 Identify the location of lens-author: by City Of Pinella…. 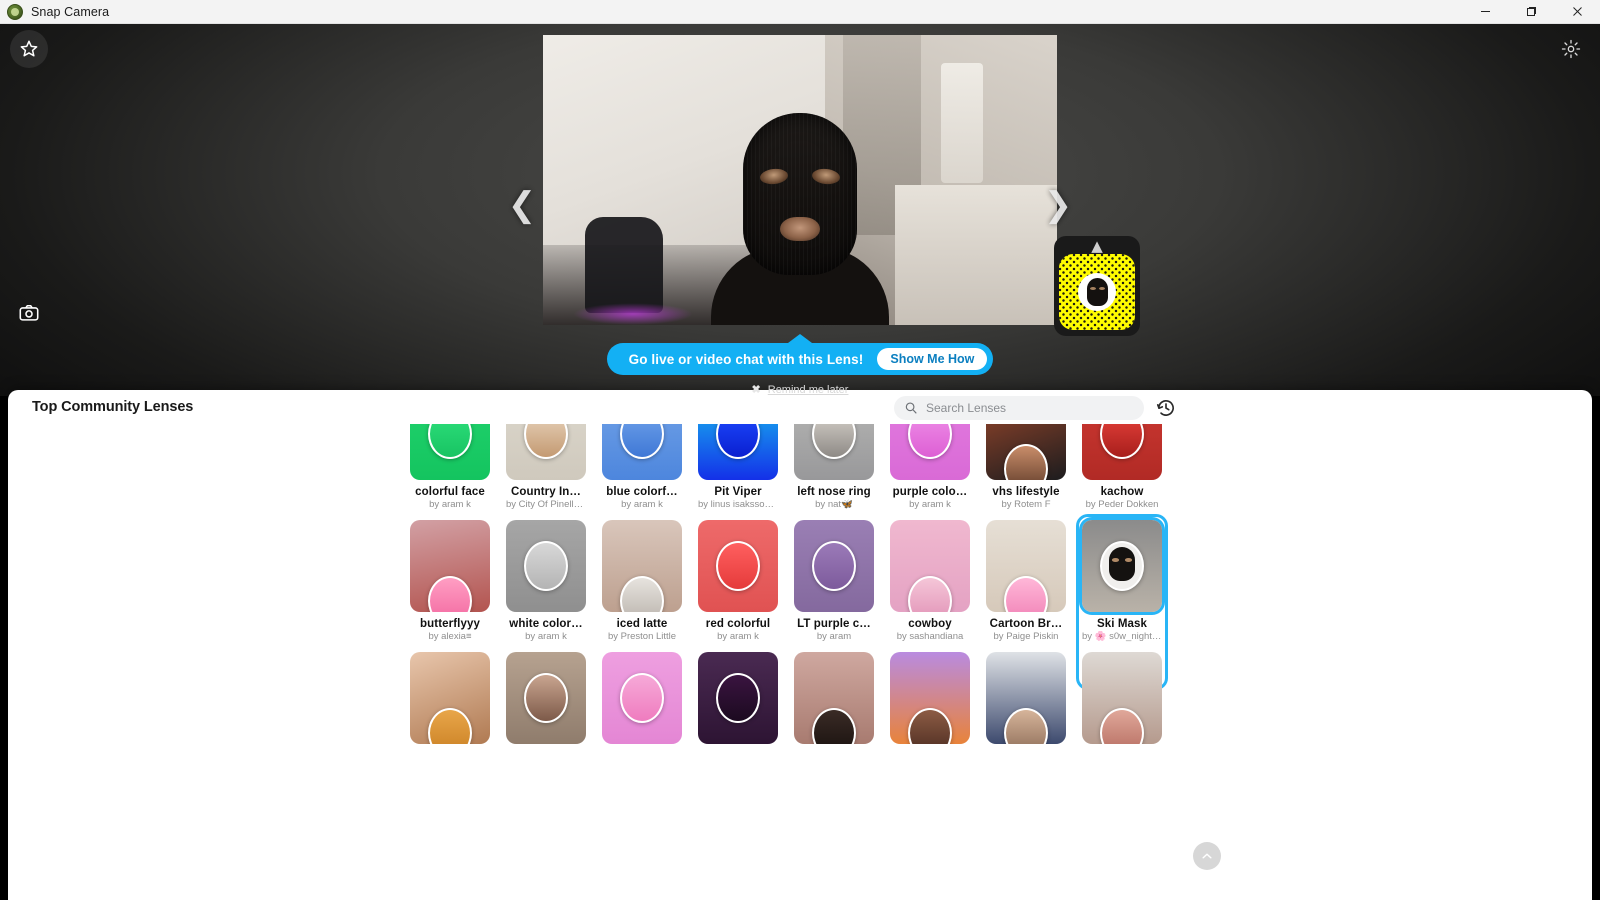
(546, 504).